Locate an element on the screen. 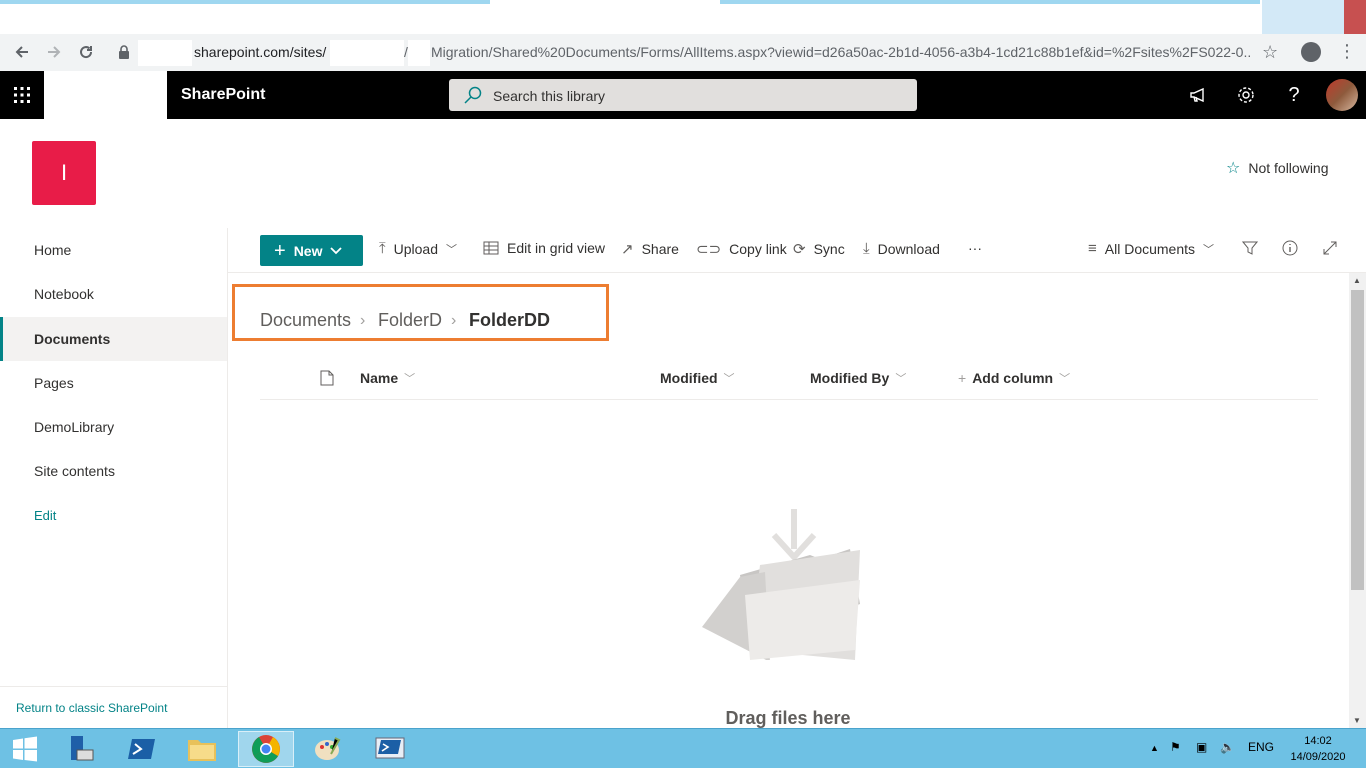  upload-button: ⤒ Upload ﹀ is located at coordinates (418, 248).